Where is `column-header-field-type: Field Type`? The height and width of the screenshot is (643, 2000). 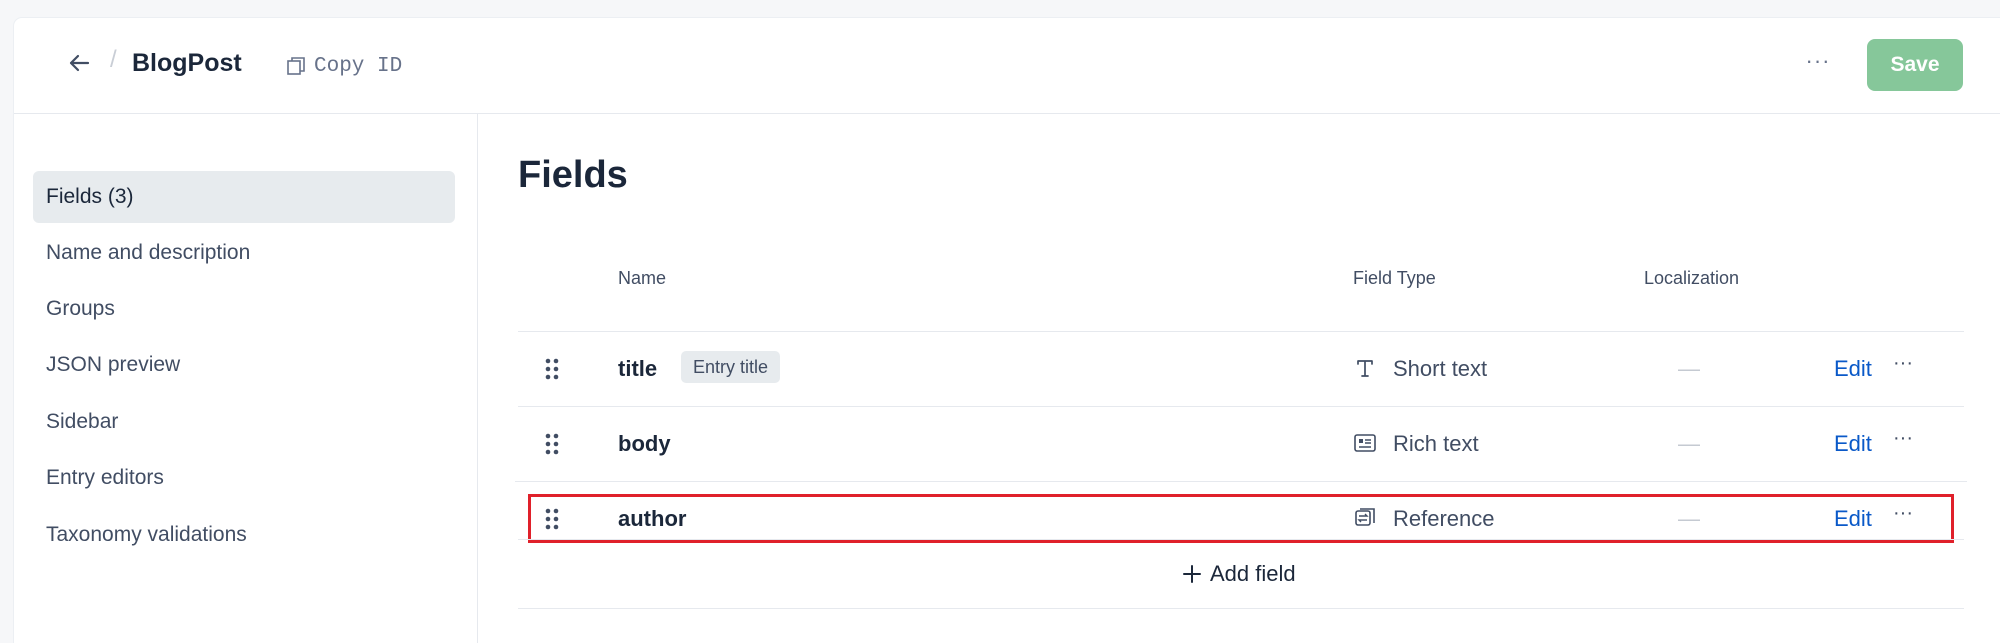
column-header-field-type: Field Type is located at coordinates (1394, 278).